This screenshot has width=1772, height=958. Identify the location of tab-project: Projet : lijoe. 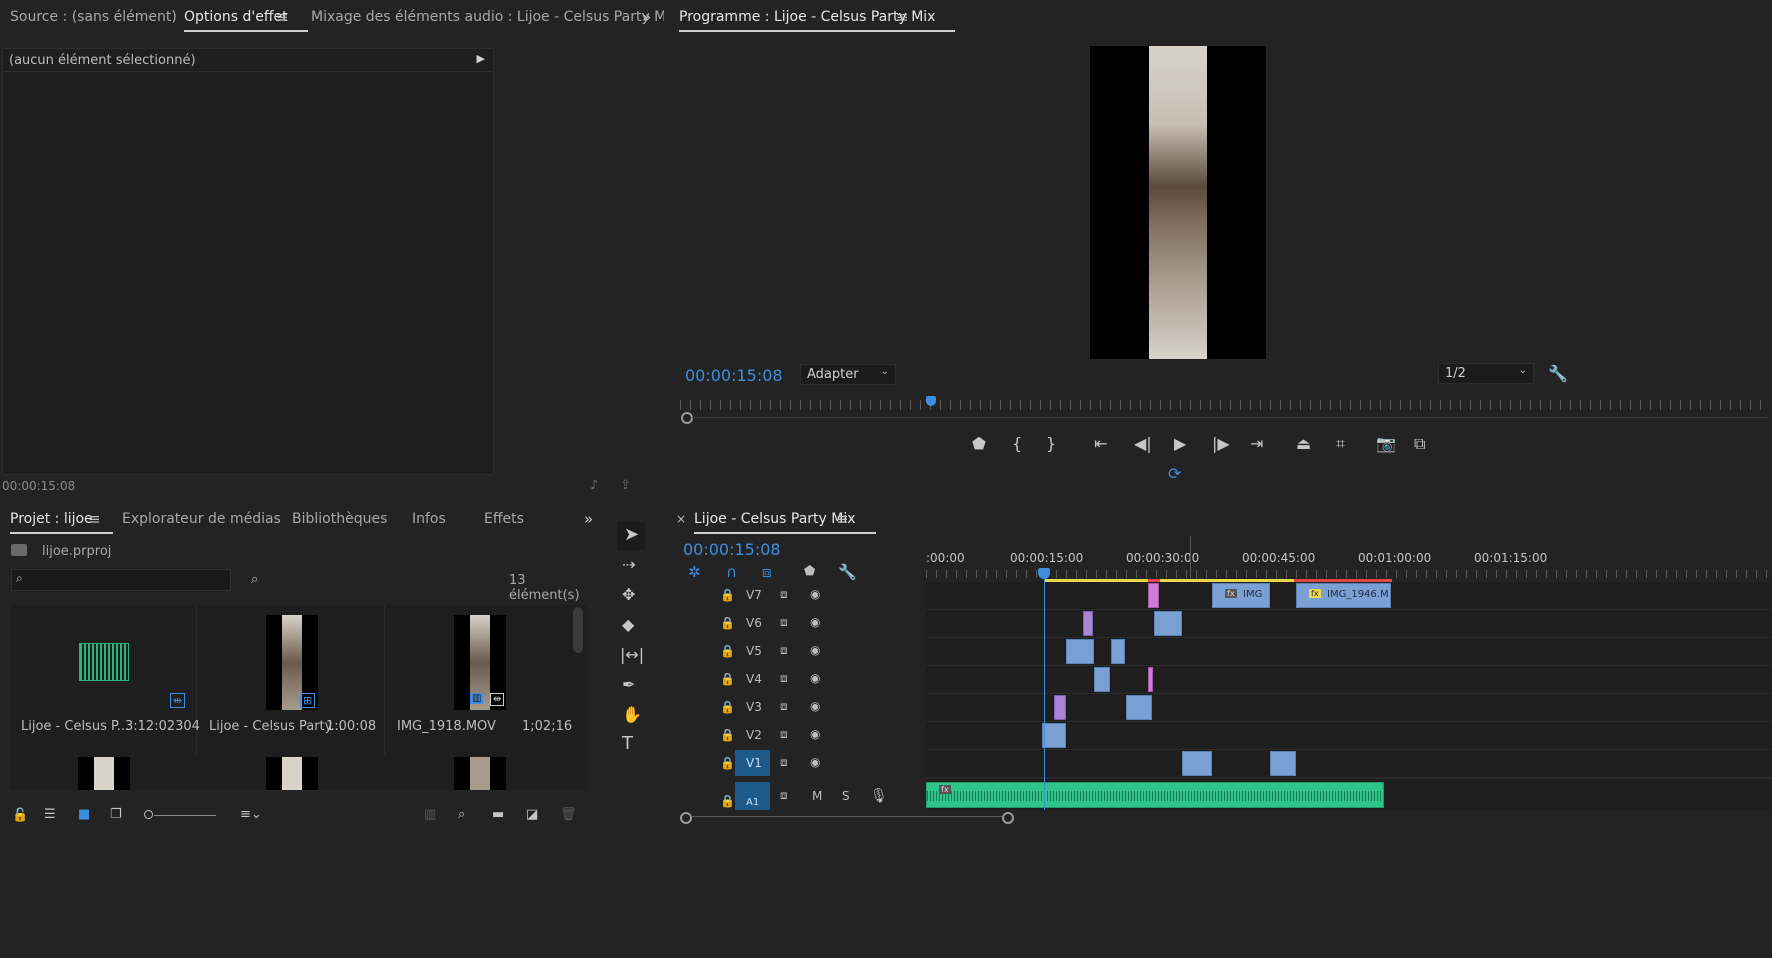
(61, 522).